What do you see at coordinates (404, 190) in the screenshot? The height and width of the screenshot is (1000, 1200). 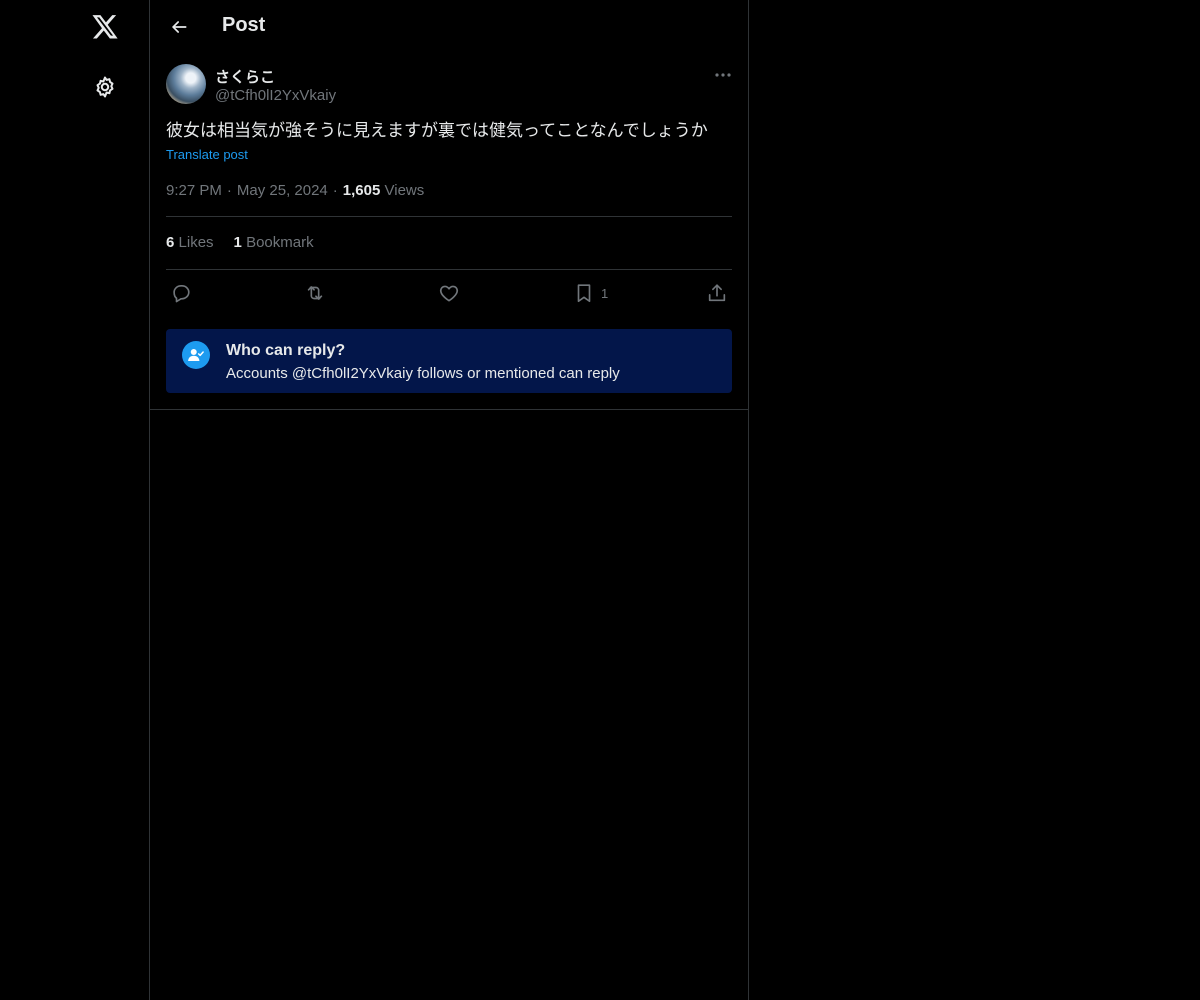 I see `views-label: Views` at bounding box center [404, 190].